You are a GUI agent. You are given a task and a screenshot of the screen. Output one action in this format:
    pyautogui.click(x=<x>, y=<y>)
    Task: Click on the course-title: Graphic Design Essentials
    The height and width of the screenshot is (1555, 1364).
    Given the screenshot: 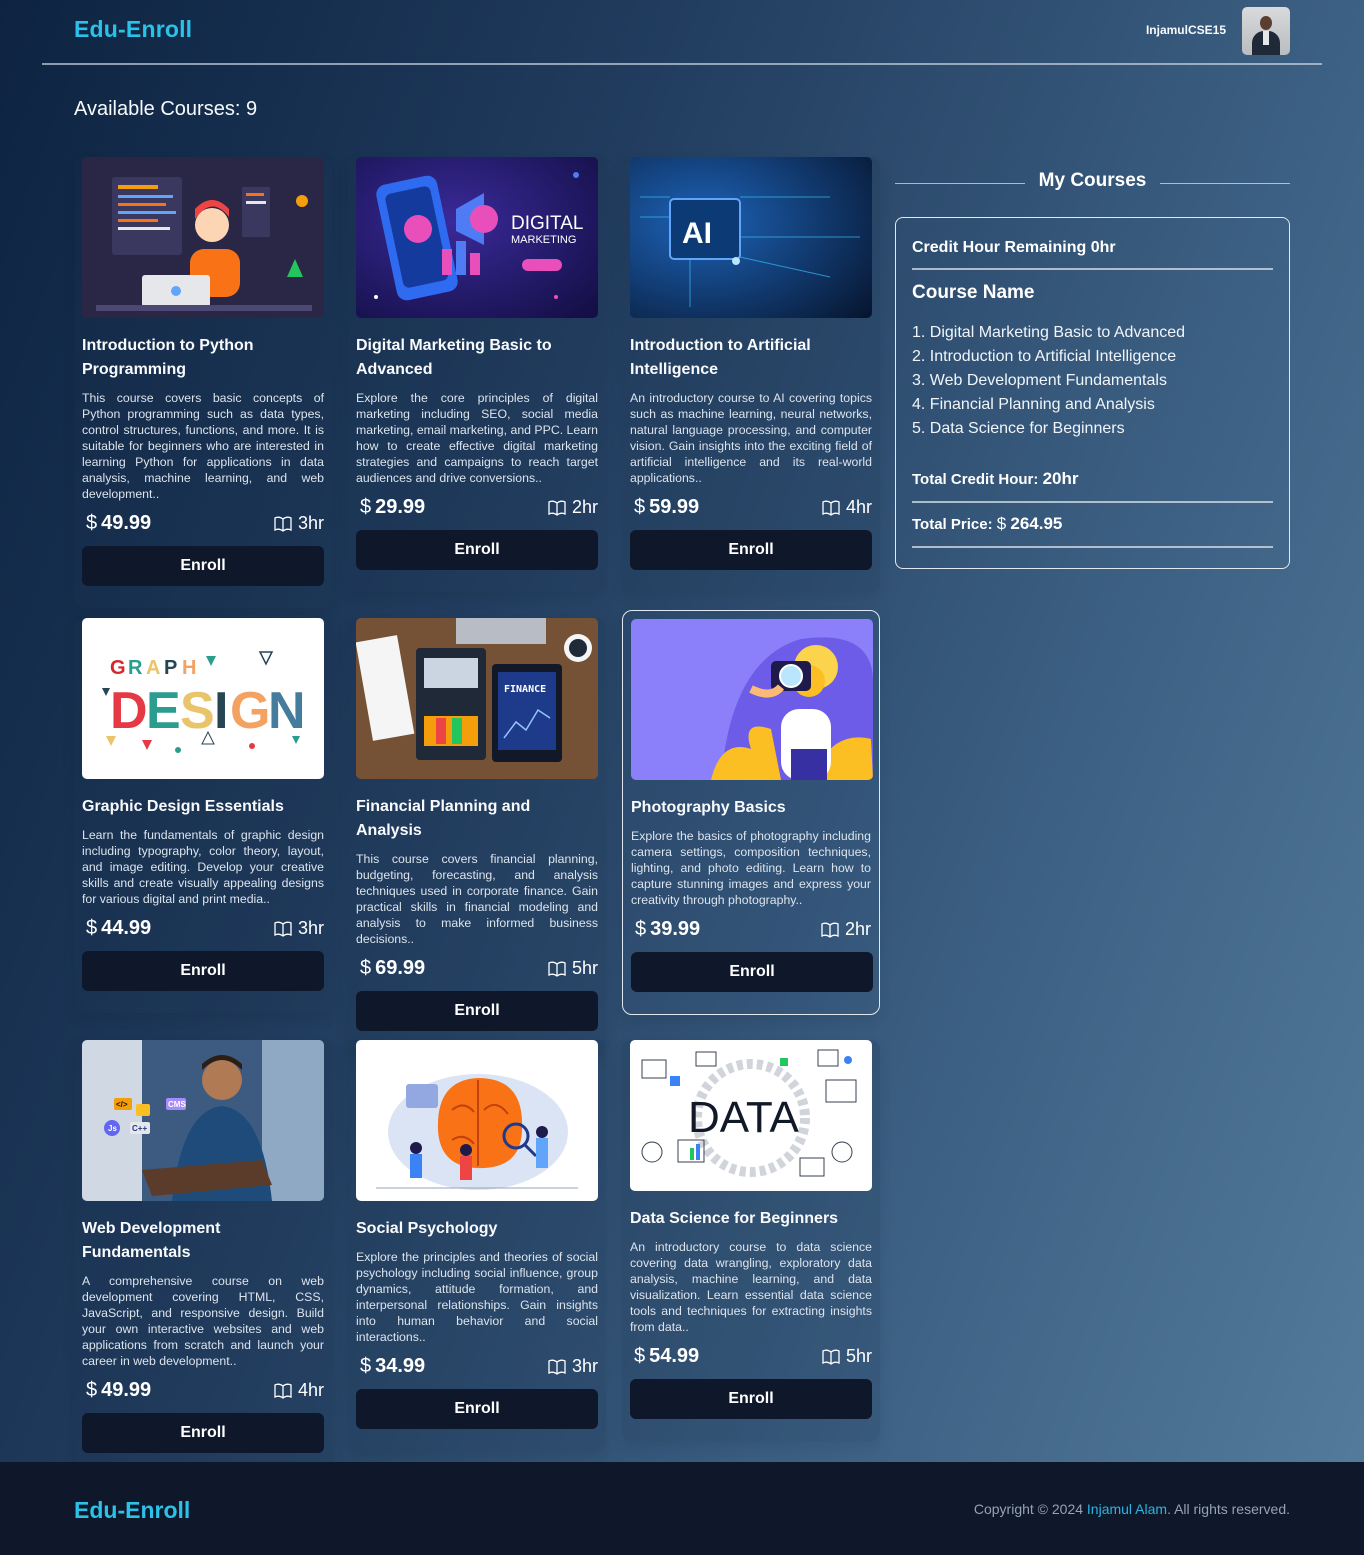 What is the action you would take?
    pyautogui.click(x=183, y=806)
    